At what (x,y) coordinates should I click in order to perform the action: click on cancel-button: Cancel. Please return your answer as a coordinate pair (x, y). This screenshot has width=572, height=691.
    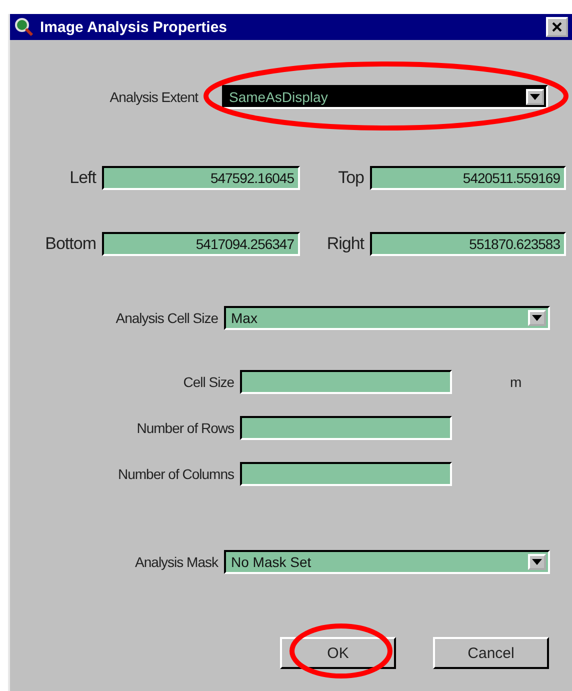
    Looking at the image, I should click on (491, 653).